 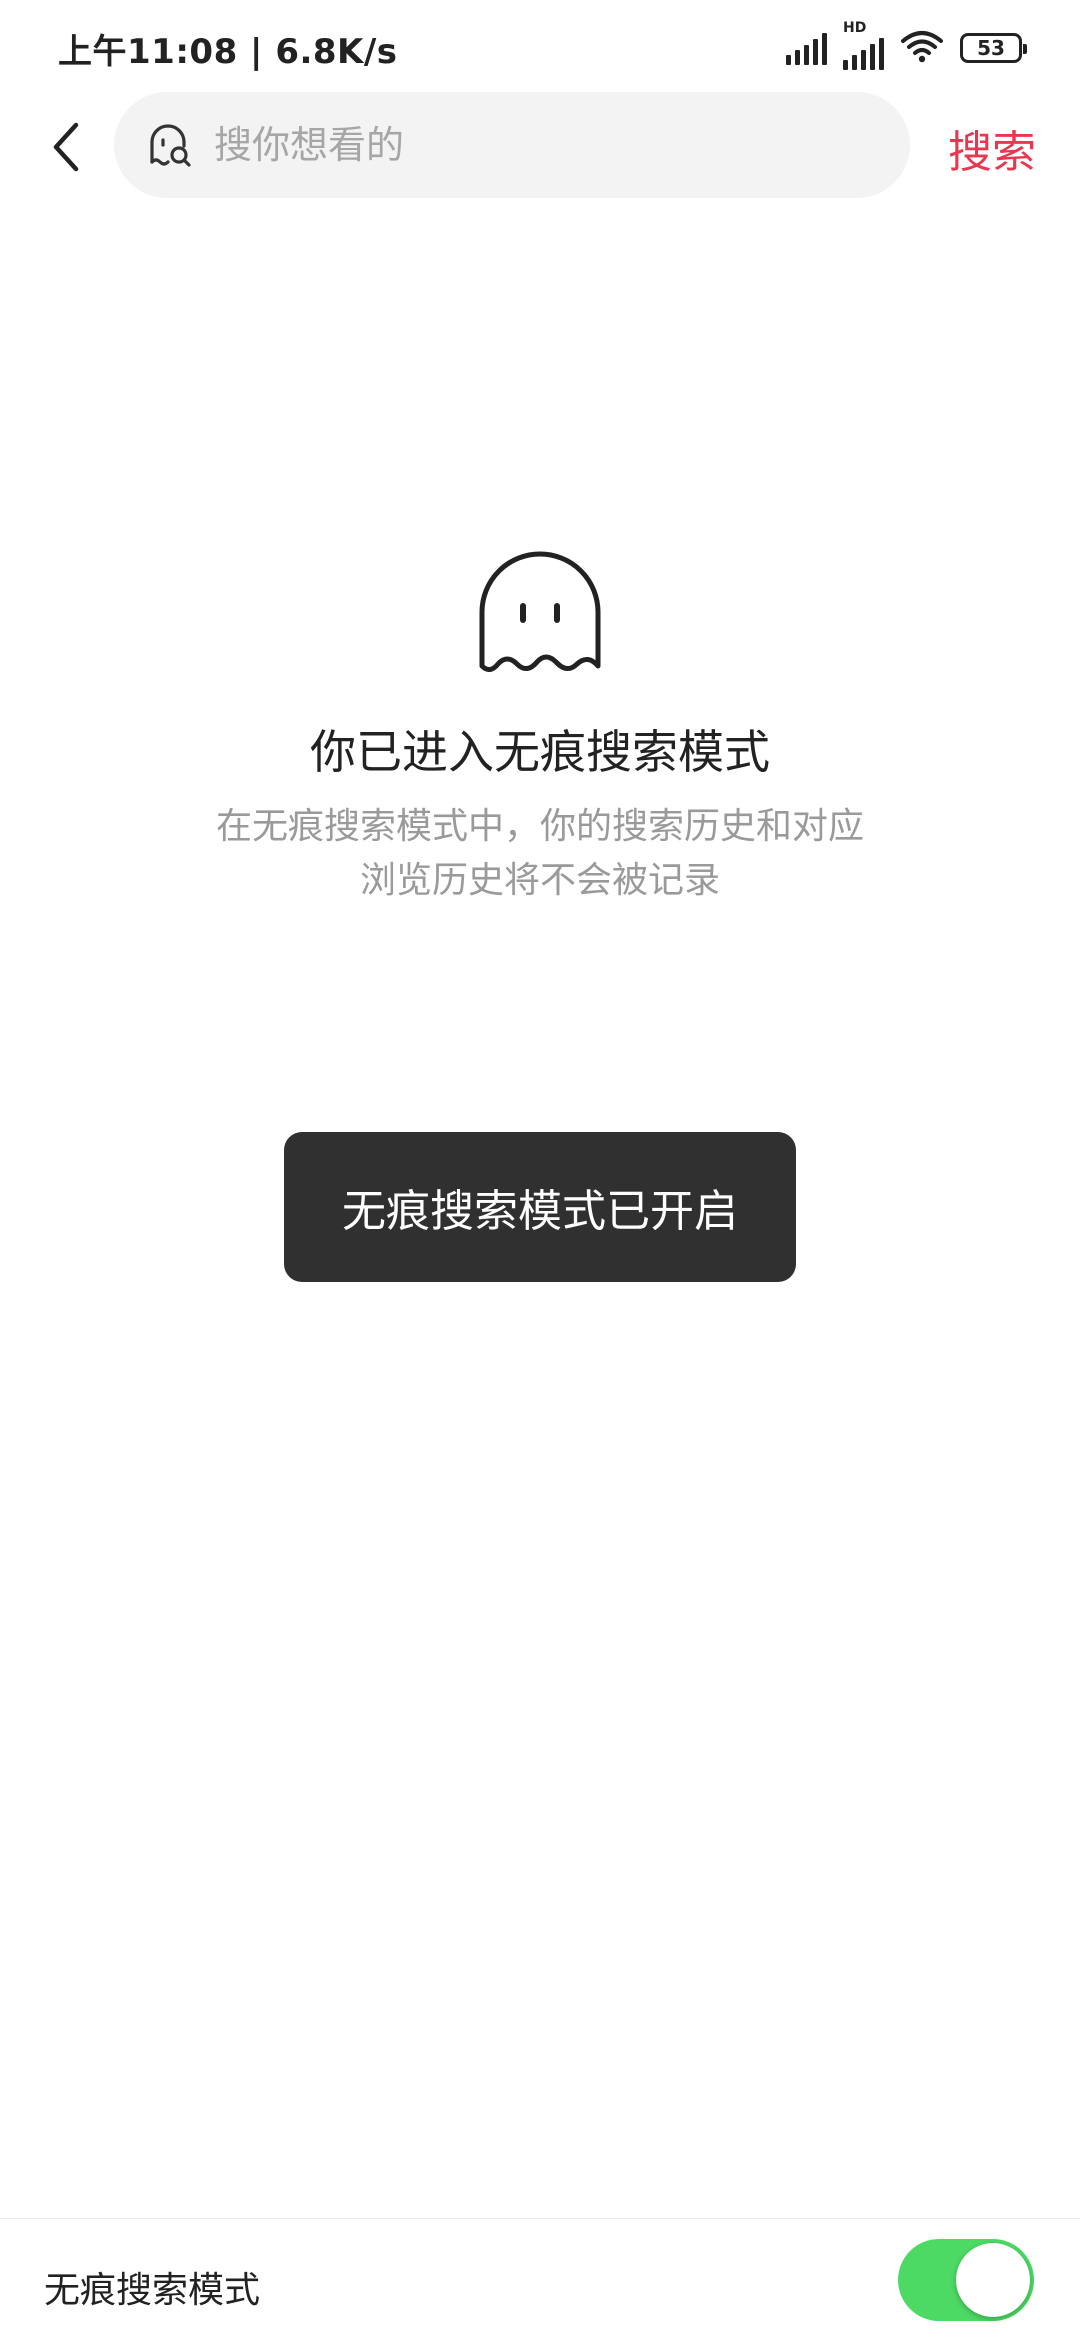 I want to click on incognito-mode-toggle, so click(x=966, y=2280).